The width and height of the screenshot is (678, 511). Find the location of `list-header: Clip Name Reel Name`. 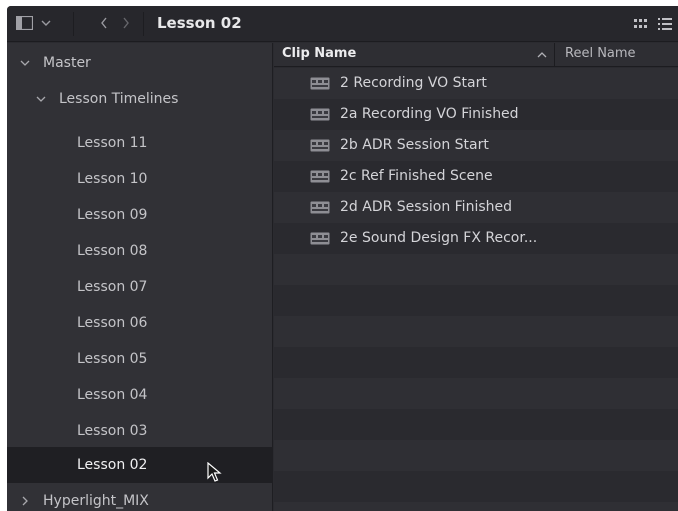

list-header: Clip Name Reel Name is located at coordinates (476, 55).